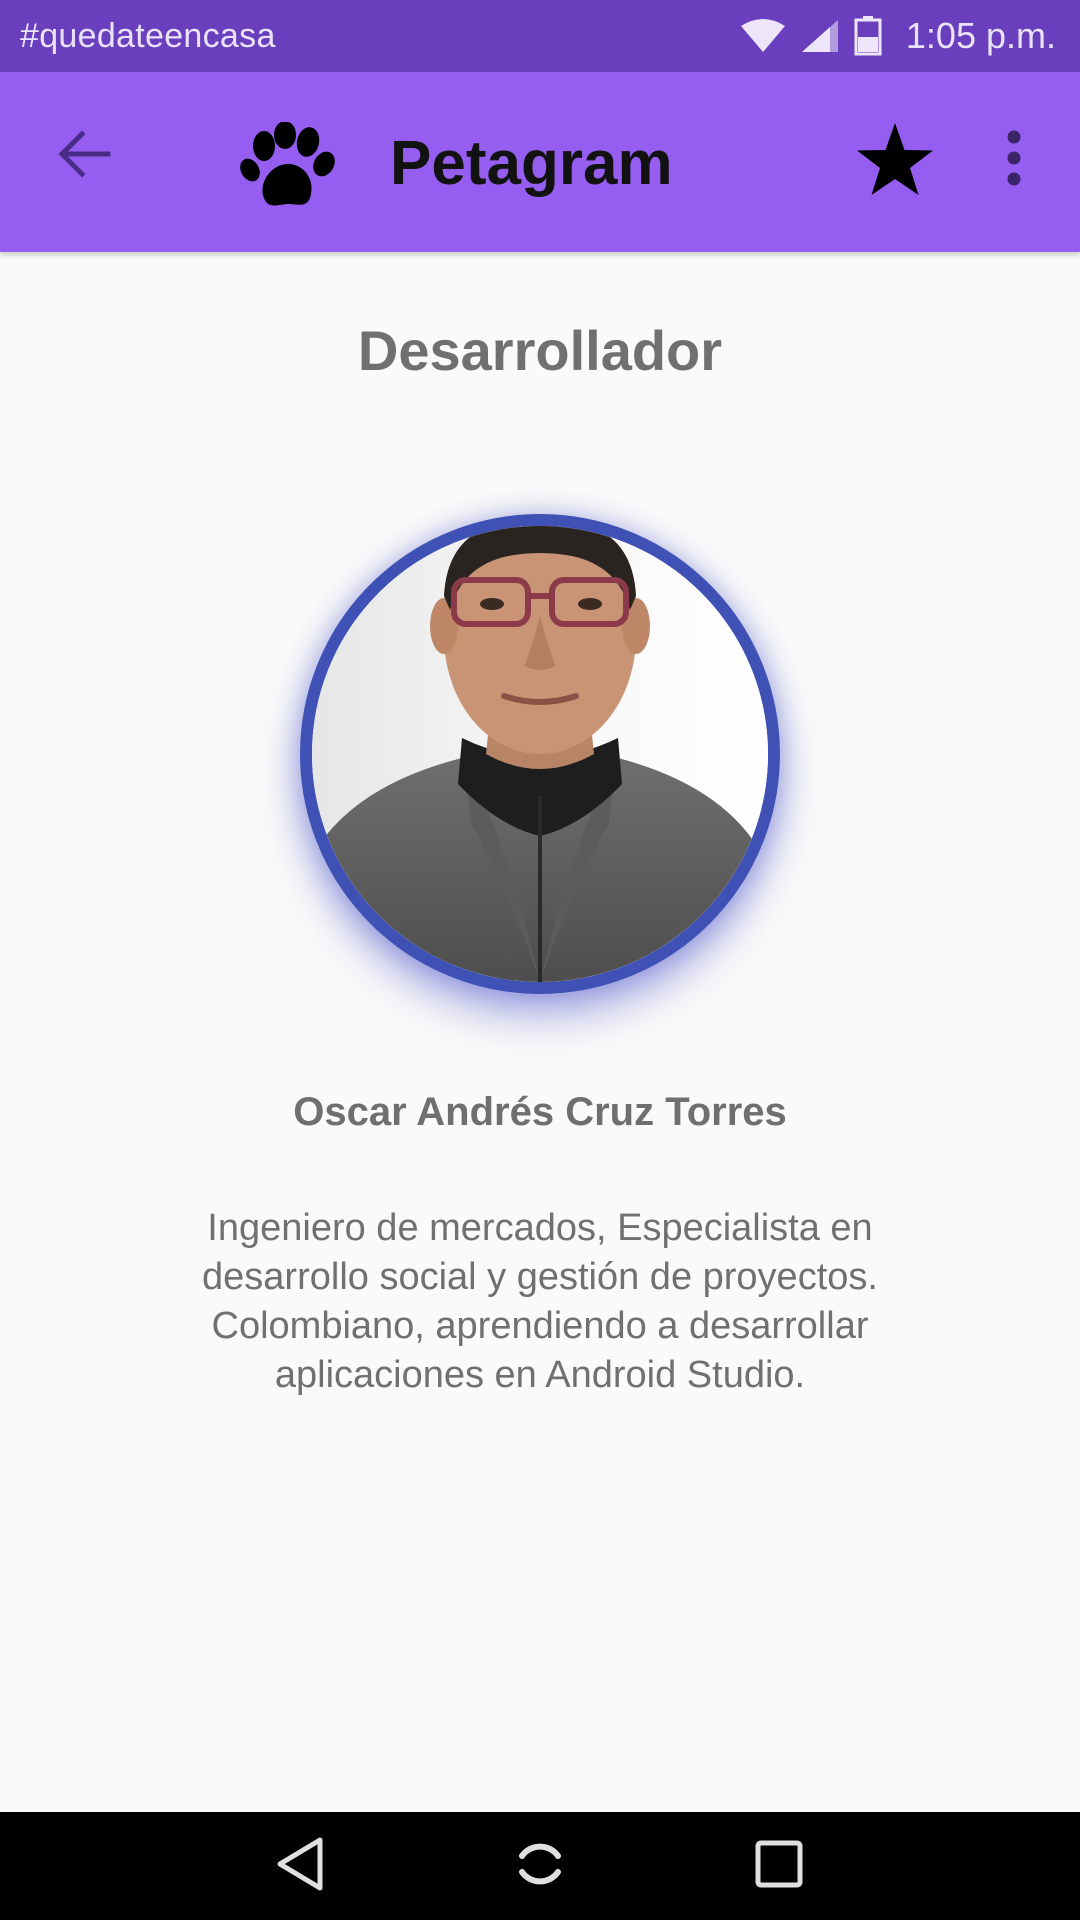  I want to click on nav-back-icon, so click(300, 1866).